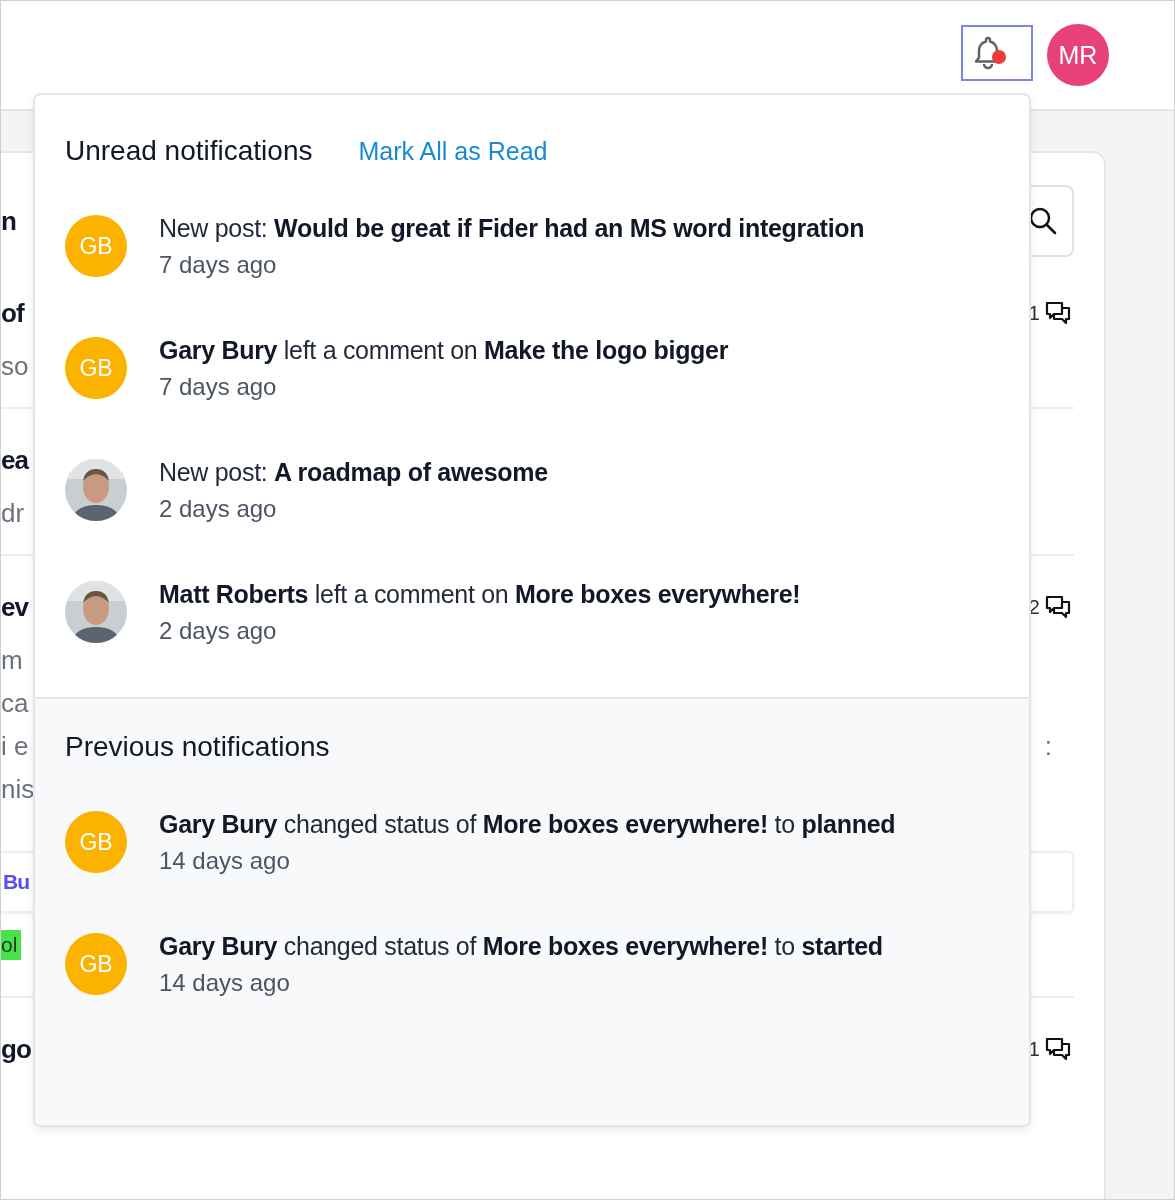 The height and width of the screenshot is (1200, 1175). Describe the element at coordinates (521, 946) in the screenshot. I see `notification-text: Gary Bury changed status of More boxes everywhere! to started` at that location.